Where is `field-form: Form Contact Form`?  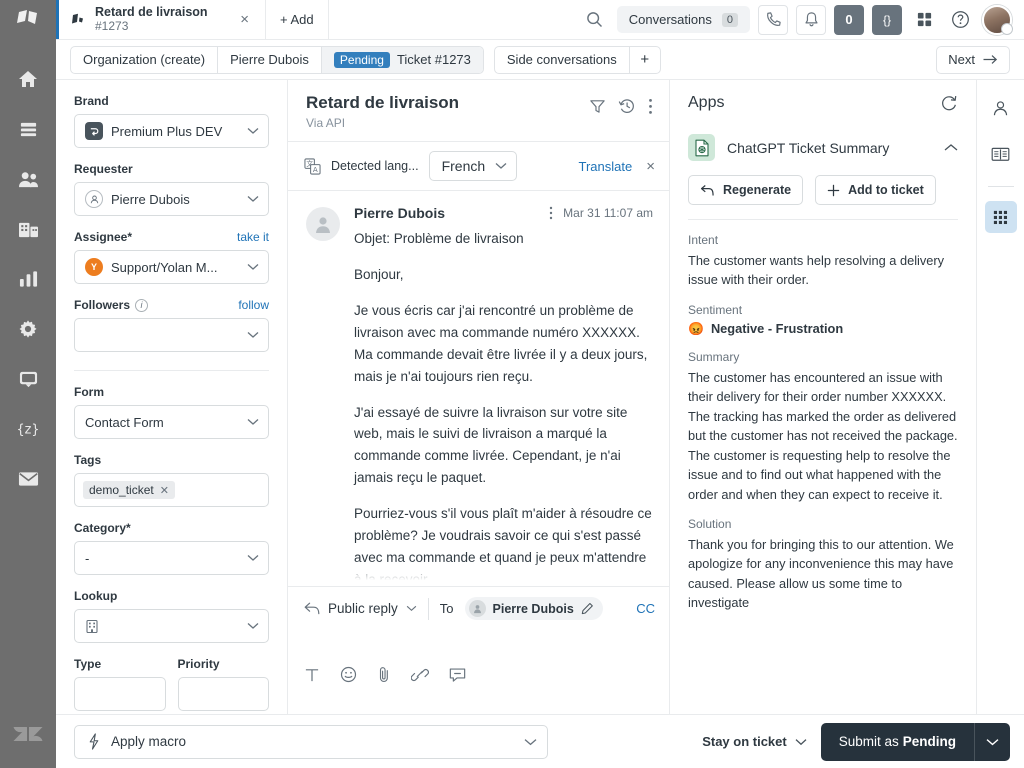 field-form: Form Contact Form is located at coordinates (171, 412).